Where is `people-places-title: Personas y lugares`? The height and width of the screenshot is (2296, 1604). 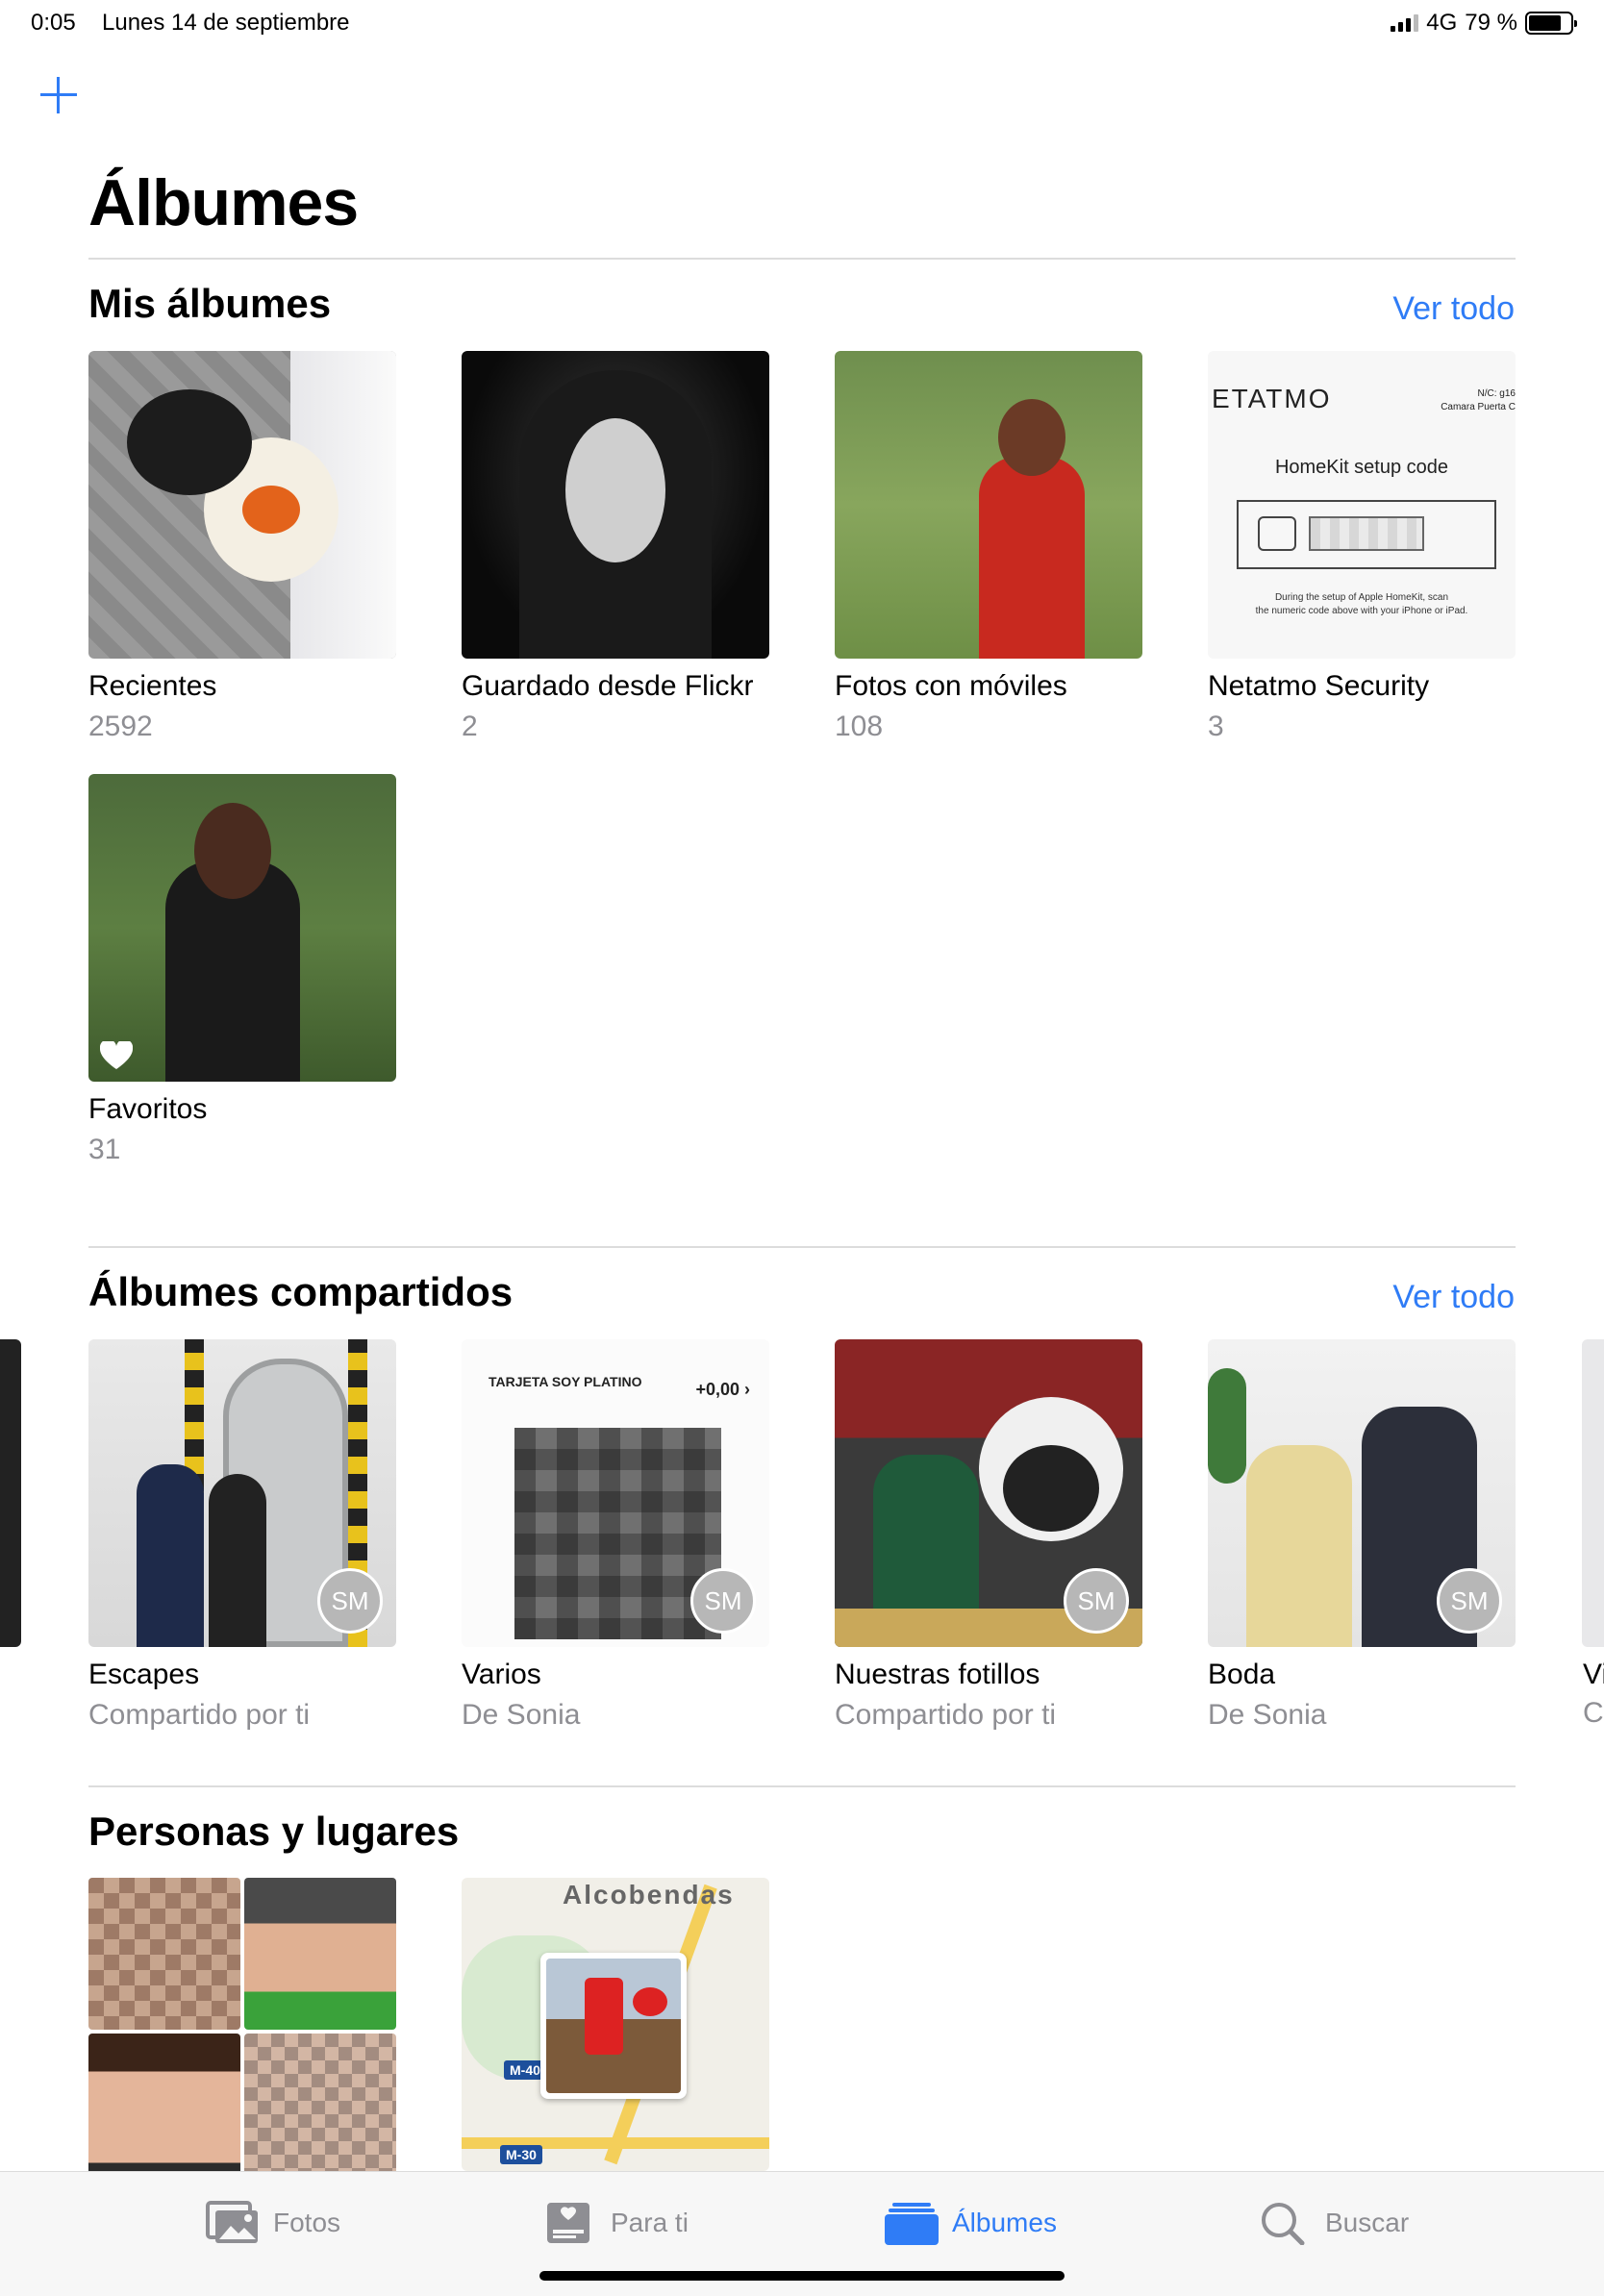
people-places-title: Personas y lugares is located at coordinates (274, 1831).